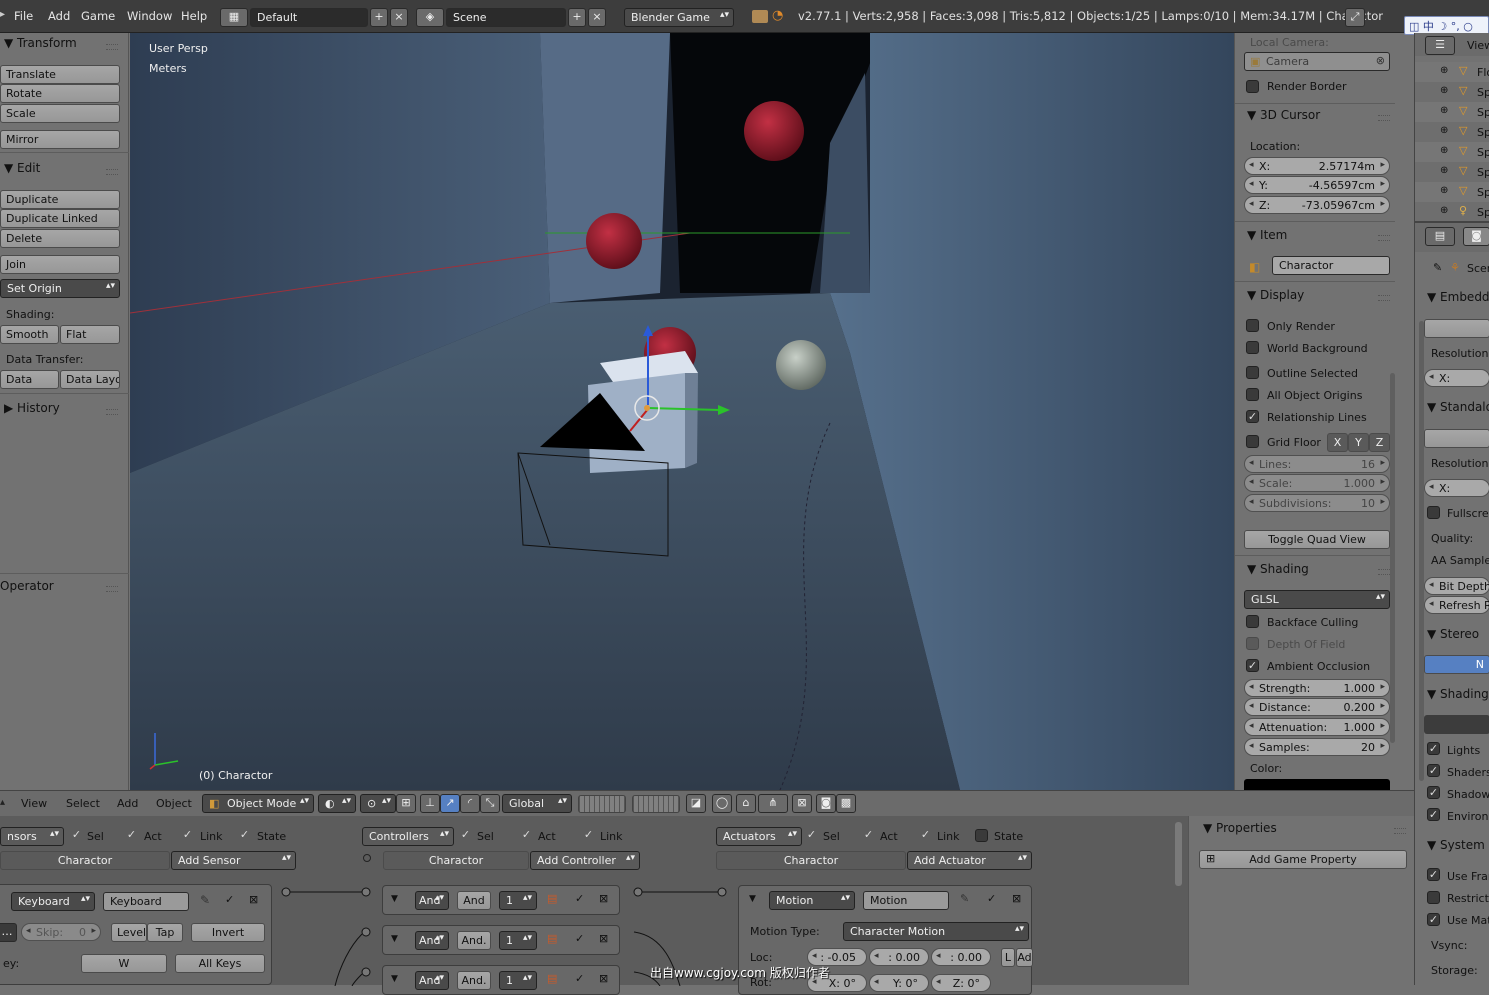  What do you see at coordinates (1283, 115) in the screenshot?
I see `3d-cursor-panel-header: ▼ 3D Cursor` at bounding box center [1283, 115].